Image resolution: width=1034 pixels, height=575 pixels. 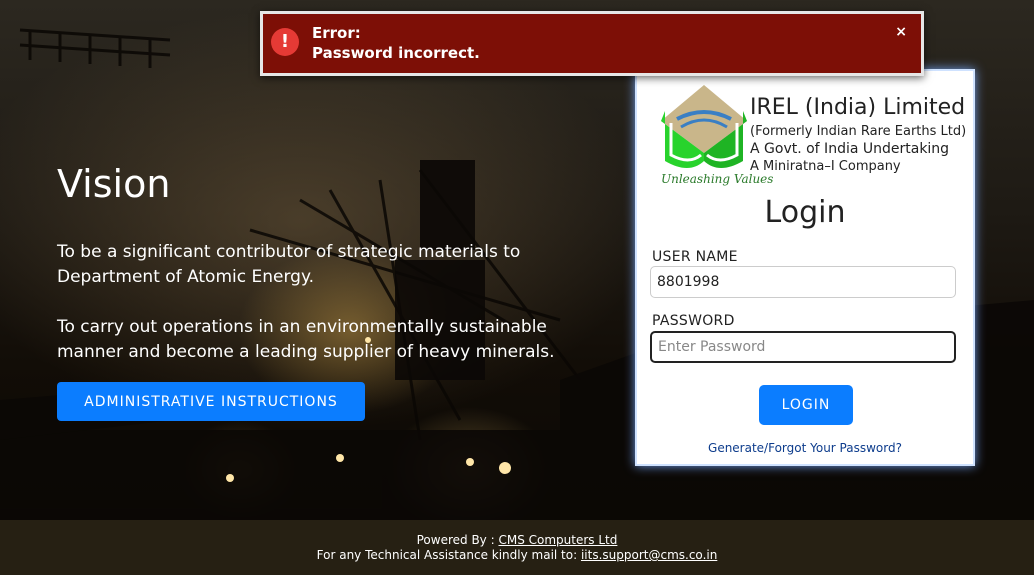 I want to click on footer-powered-by: Powered By : CMS Computers Ltd, so click(x=517, y=540).